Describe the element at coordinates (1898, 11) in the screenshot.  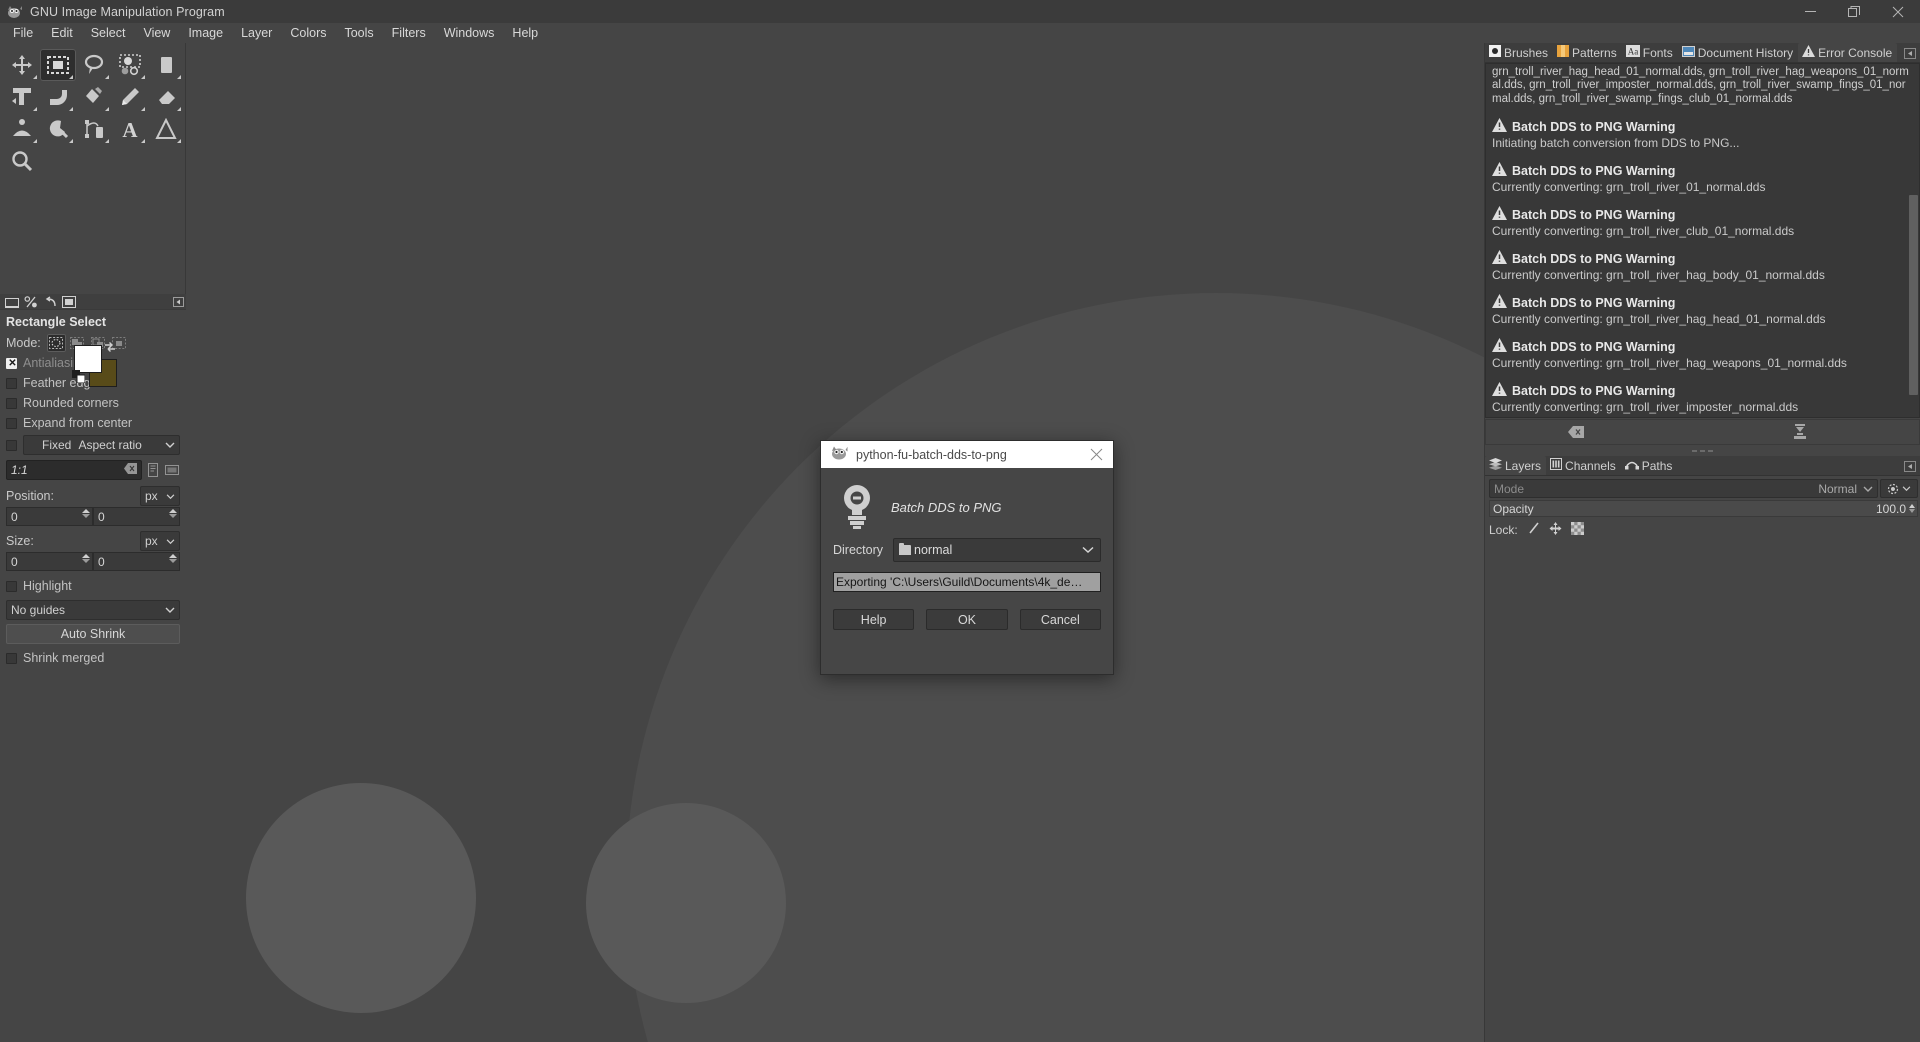
I see `close-button` at that location.